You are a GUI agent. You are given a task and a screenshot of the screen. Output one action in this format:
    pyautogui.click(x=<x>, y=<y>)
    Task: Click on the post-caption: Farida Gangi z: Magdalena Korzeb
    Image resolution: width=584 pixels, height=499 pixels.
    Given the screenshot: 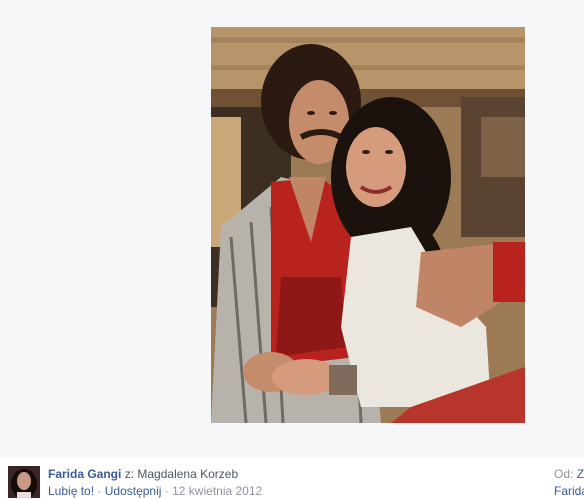 What is the action you would take?
    pyautogui.click(x=143, y=474)
    